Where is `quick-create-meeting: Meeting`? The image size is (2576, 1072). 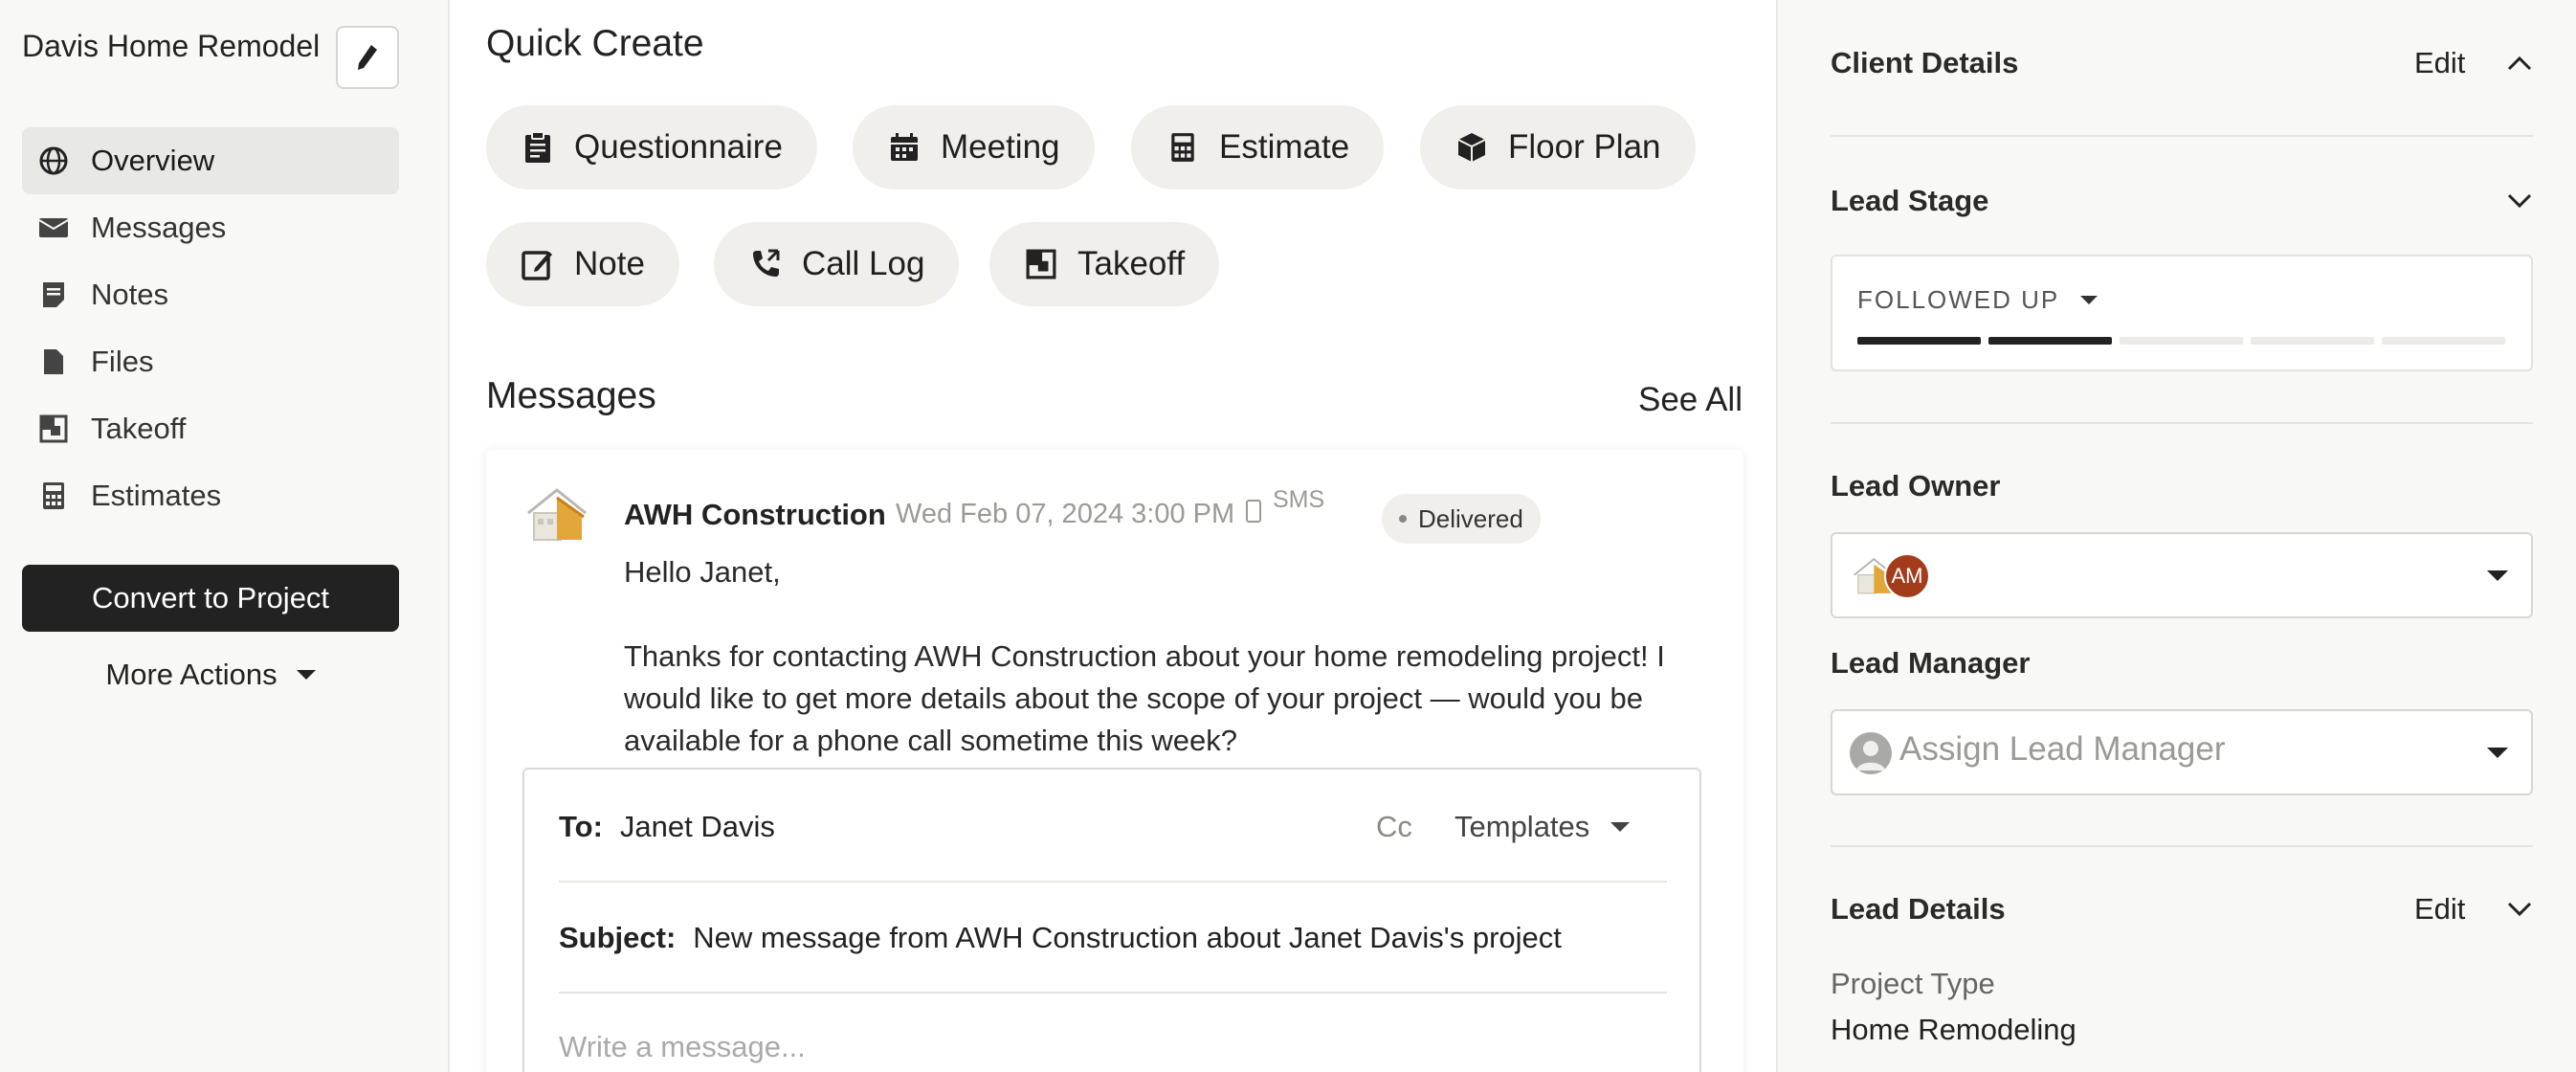
quick-create-meeting: Meeting is located at coordinates (974, 147).